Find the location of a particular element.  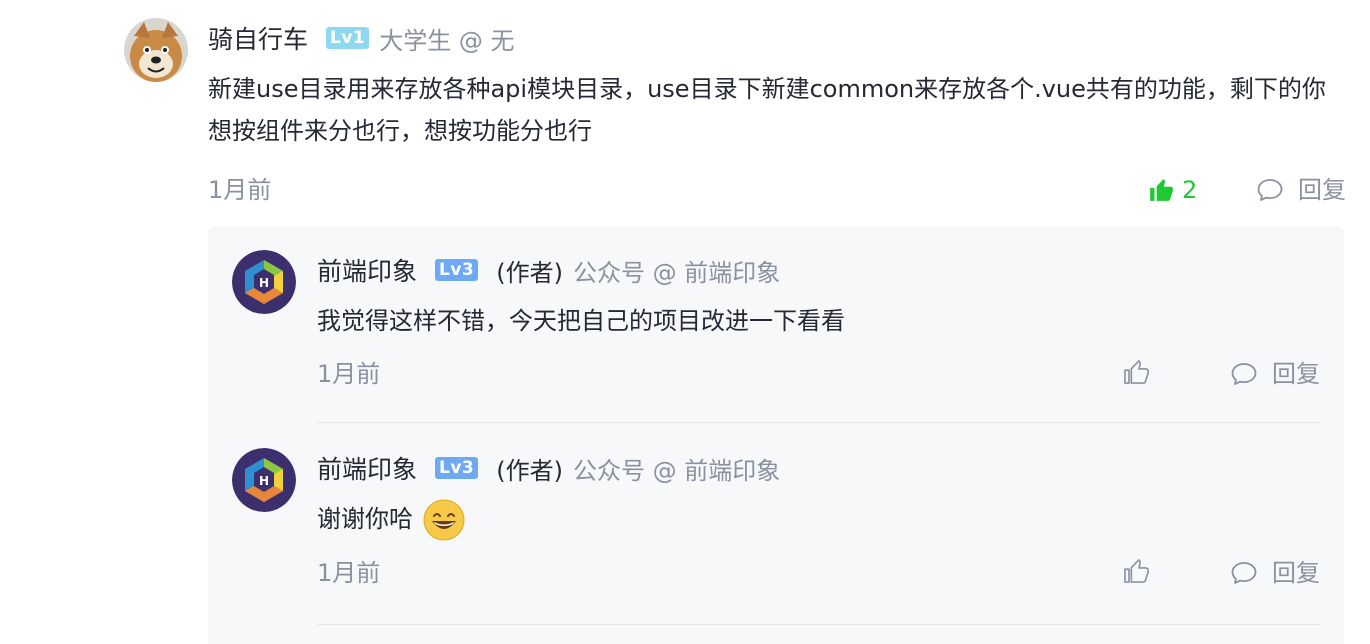

reply-content: 谢谢你哈 is located at coordinates (818, 519).